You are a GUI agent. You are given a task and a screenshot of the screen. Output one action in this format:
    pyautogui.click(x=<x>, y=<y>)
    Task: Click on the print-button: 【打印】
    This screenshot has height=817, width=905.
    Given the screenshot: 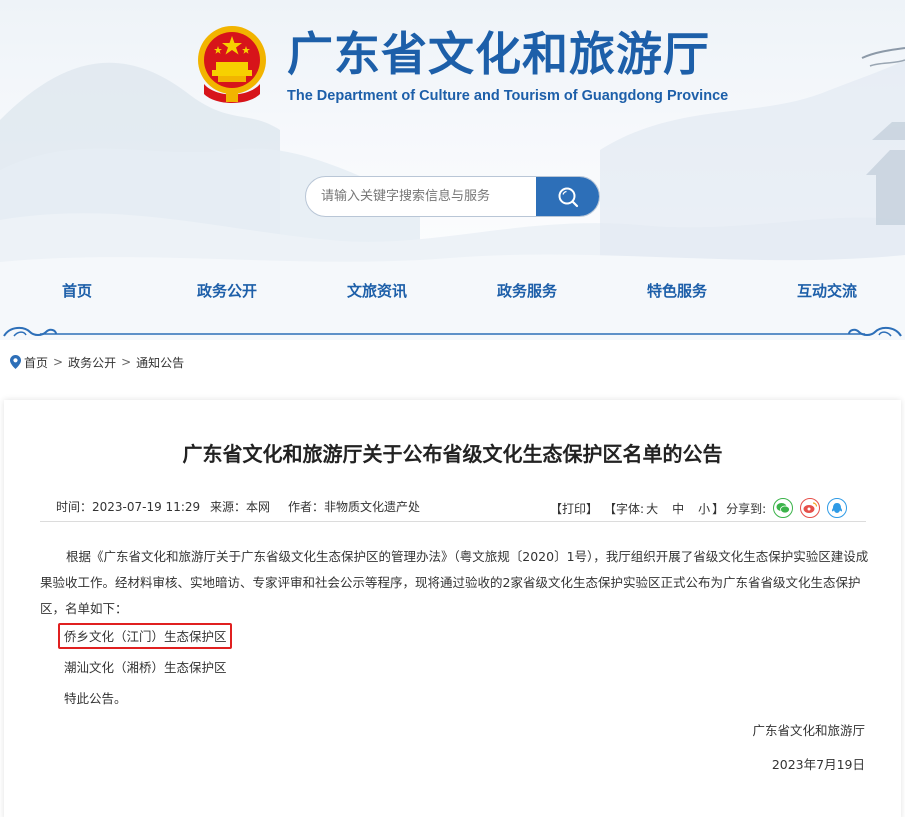 What is the action you would take?
    pyautogui.click(x=574, y=508)
    